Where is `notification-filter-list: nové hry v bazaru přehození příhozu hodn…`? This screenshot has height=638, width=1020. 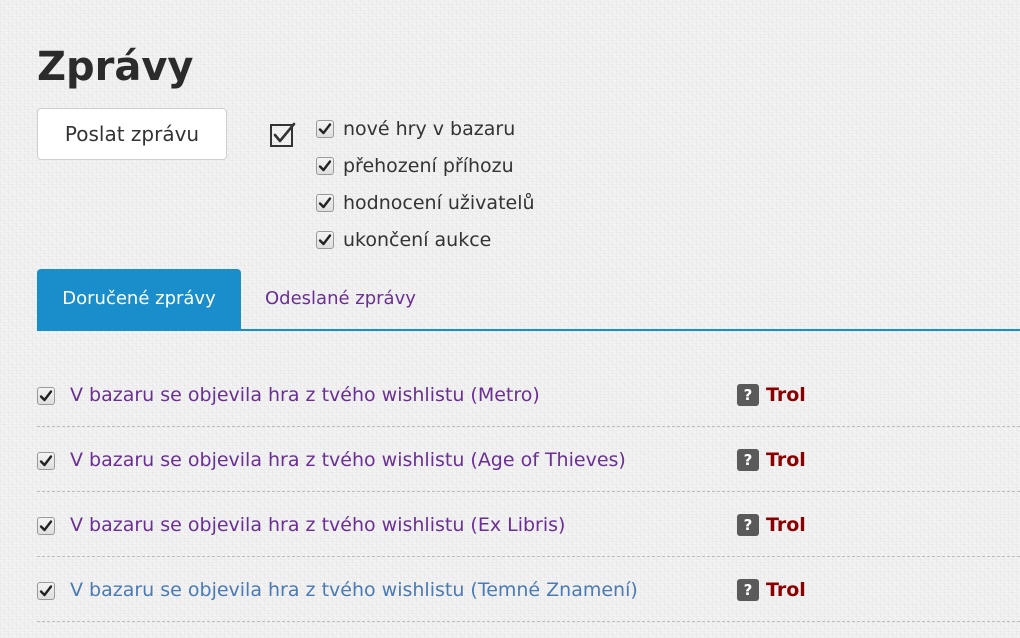
notification-filter-list: nové hry v bazaru přehození příhozu hodn… is located at coordinates (425, 184).